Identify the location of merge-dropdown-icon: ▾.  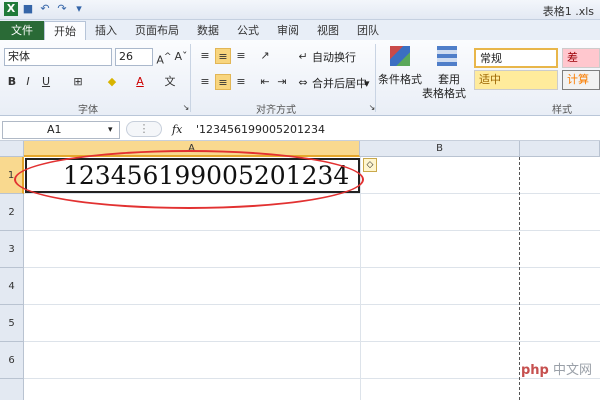
(367, 84).